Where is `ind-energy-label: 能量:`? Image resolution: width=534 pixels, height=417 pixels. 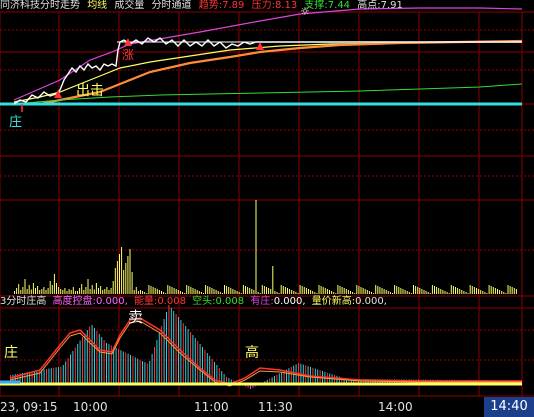 ind-energy-label: 能量: is located at coordinates (145, 301).